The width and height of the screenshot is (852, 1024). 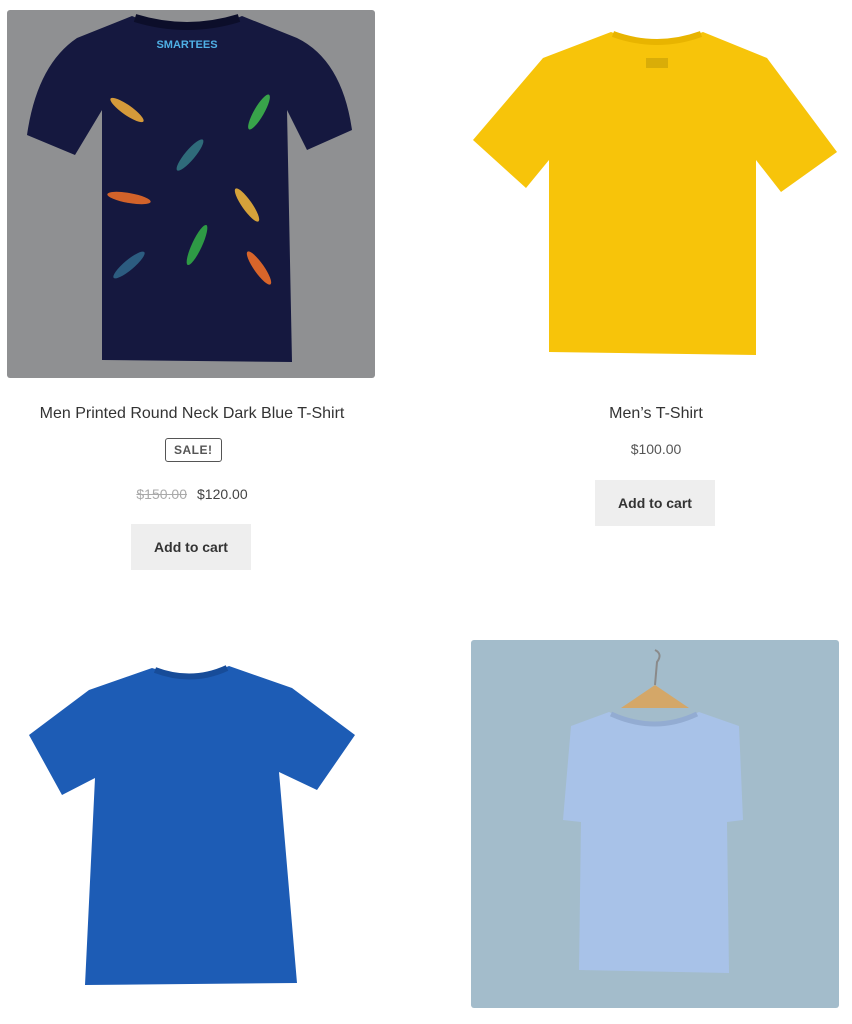 I want to click on sale-price: $120.00, so click(x=222, y=494).